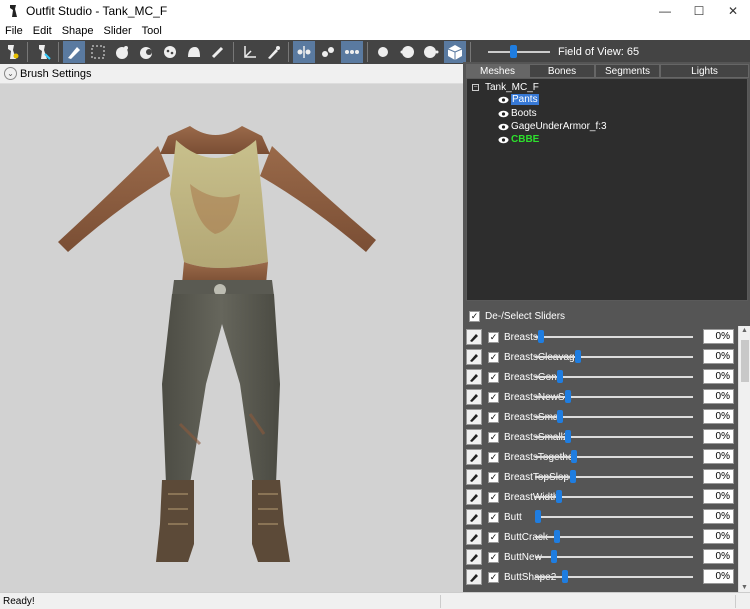 The image size is (750, 609). I want to click on menu-shape: Shape, so click(78, 31).